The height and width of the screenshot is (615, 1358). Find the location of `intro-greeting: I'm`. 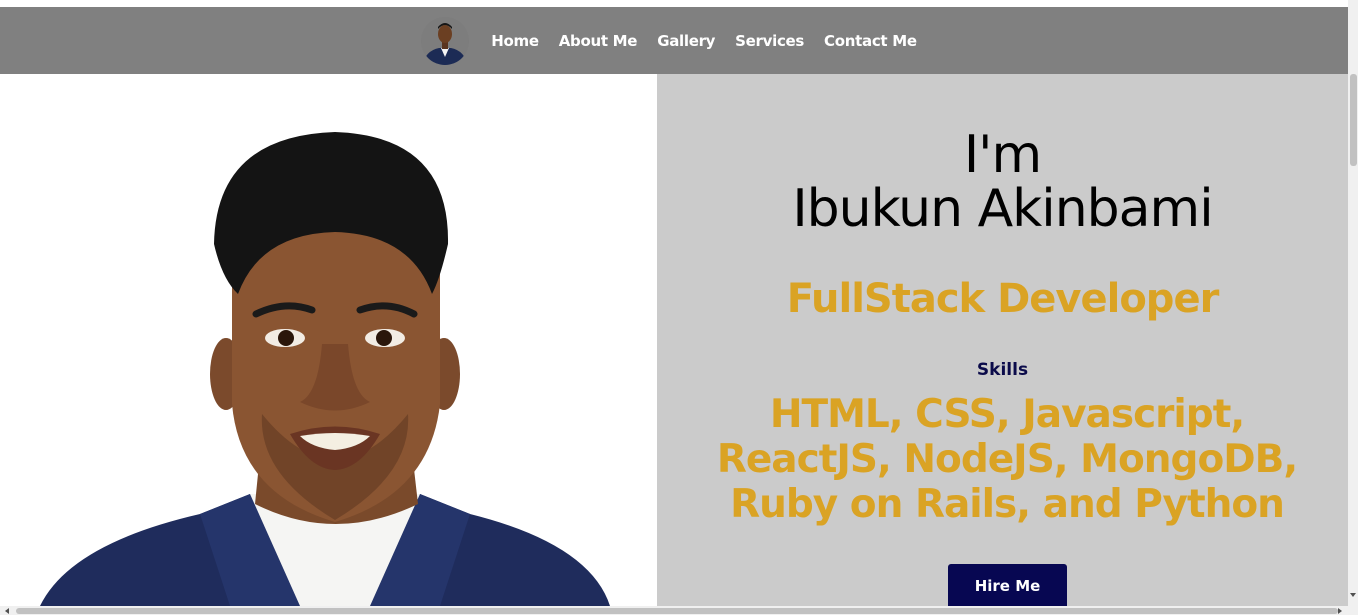

intro-greeting: I'm is located at coordinates (1002, 155).